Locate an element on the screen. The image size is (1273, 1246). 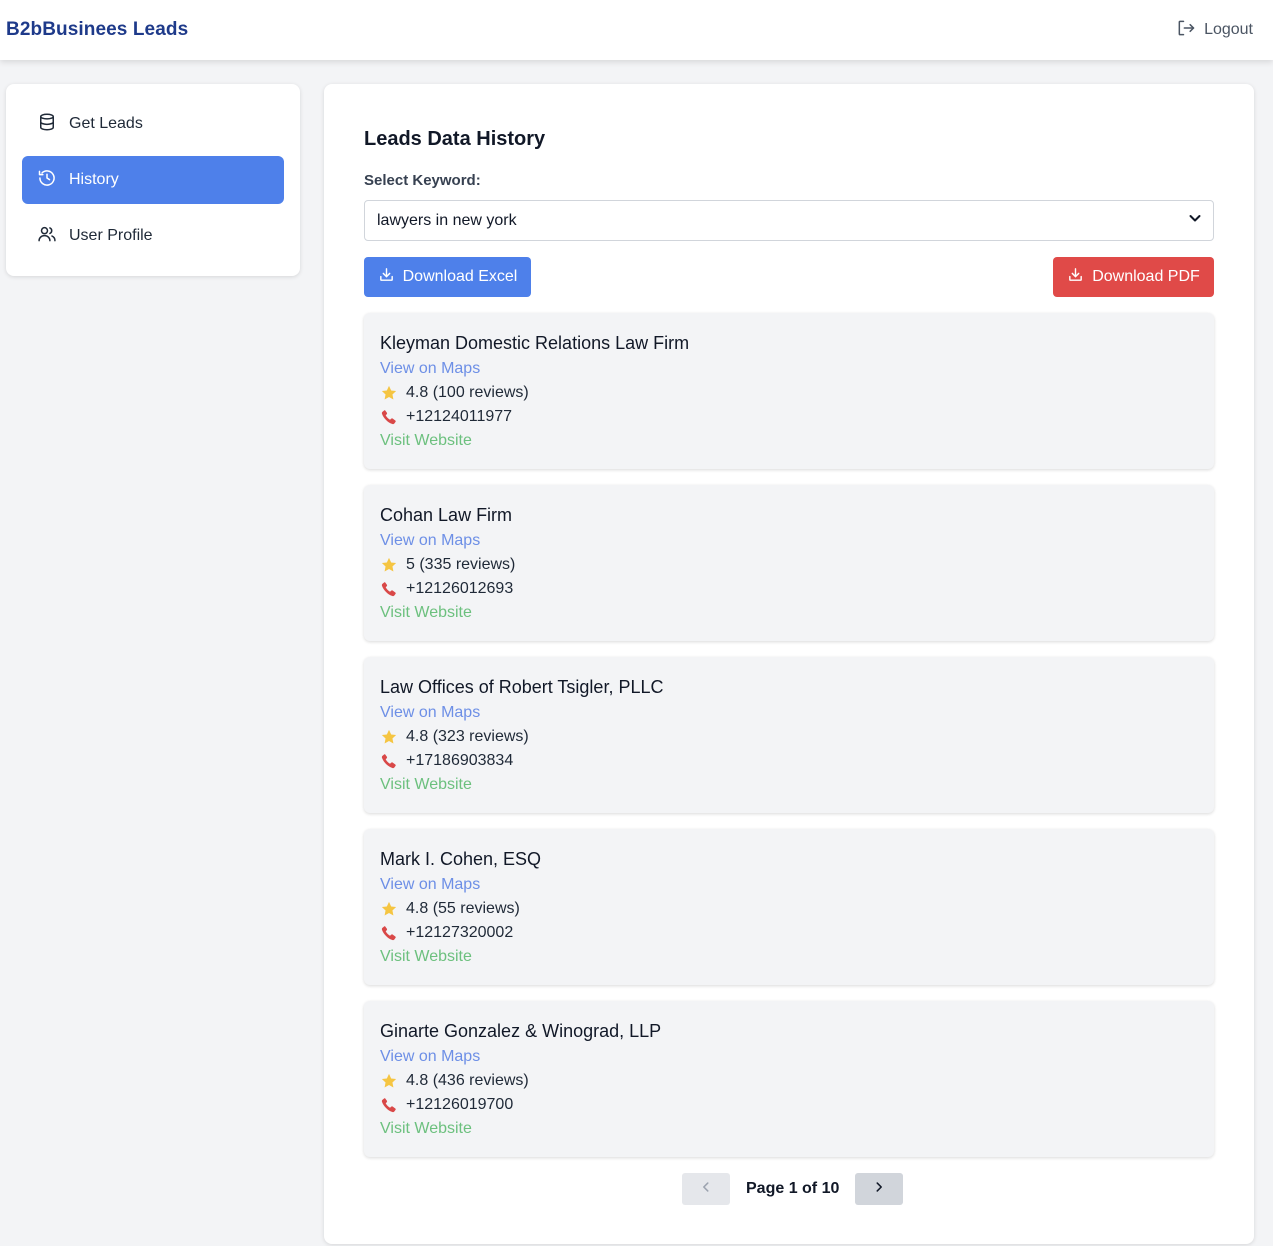
previous-page-button is located at coordinates (706, 1189).